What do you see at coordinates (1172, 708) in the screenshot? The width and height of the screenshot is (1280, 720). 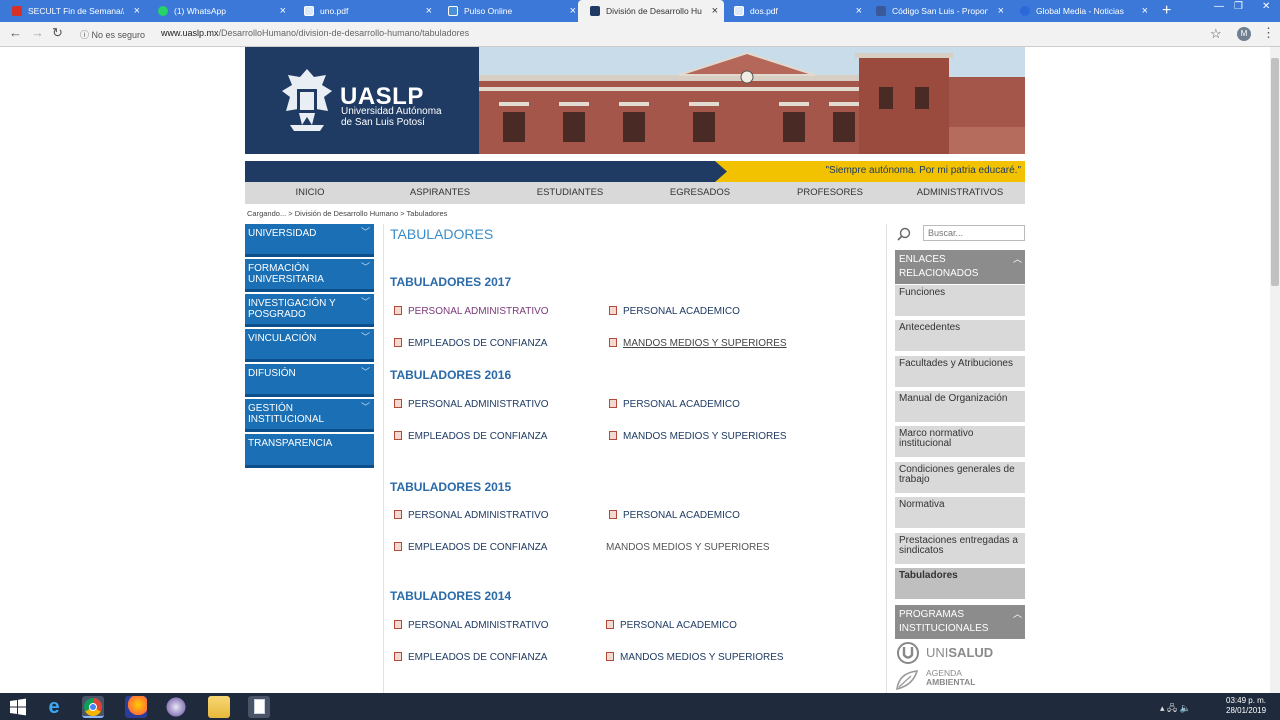 I see `network-icon: 🖧` at bounding box center [1172, 708].